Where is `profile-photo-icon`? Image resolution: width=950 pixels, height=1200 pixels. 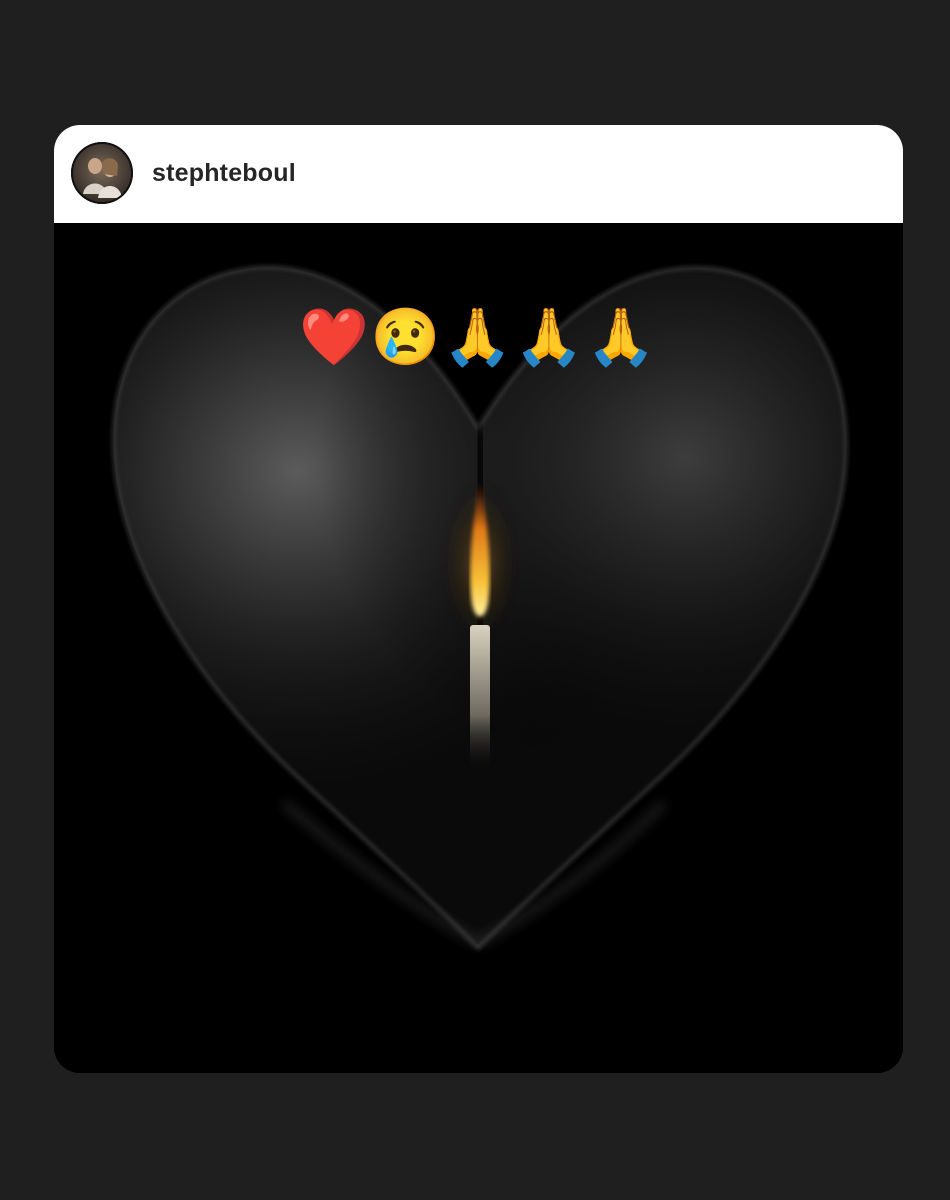
profile-photo-icon is located at coordinates (102, 173).